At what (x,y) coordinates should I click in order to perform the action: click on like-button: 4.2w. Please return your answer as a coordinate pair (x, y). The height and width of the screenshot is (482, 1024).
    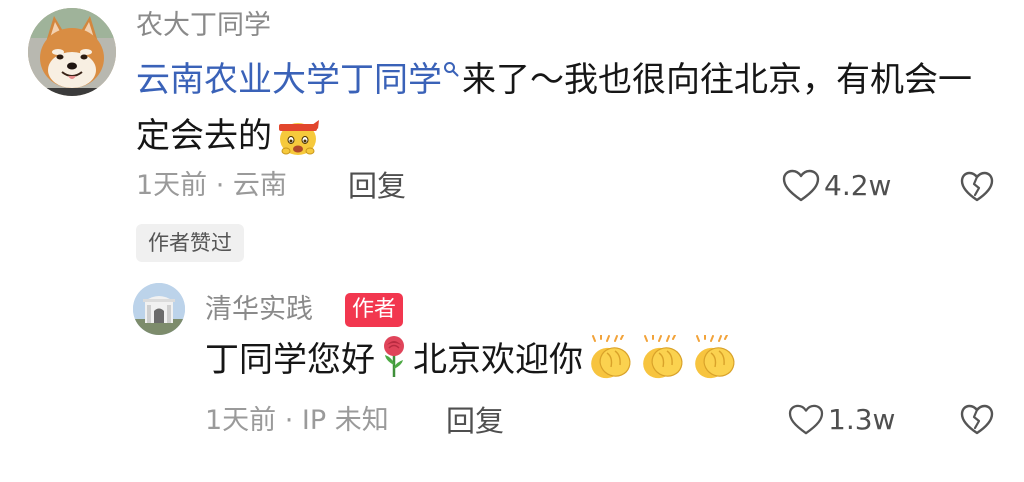
    Looking at the image, I should click on (836, 186).